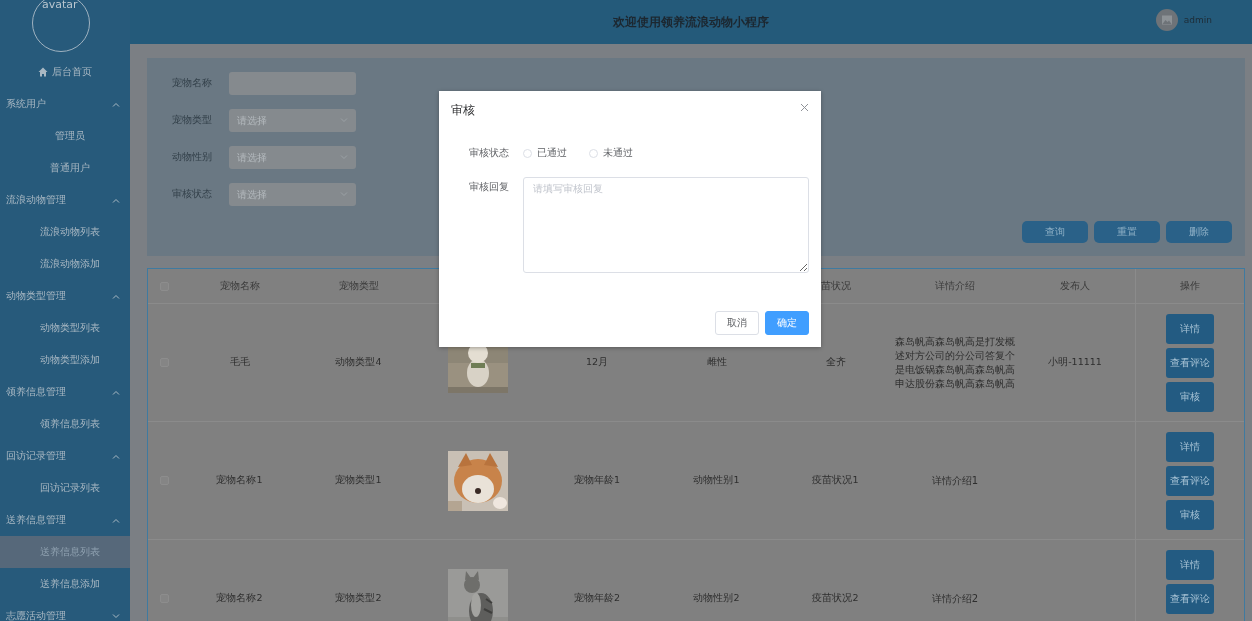  I want to click on avatar-label: avatar, so click(60, 5).